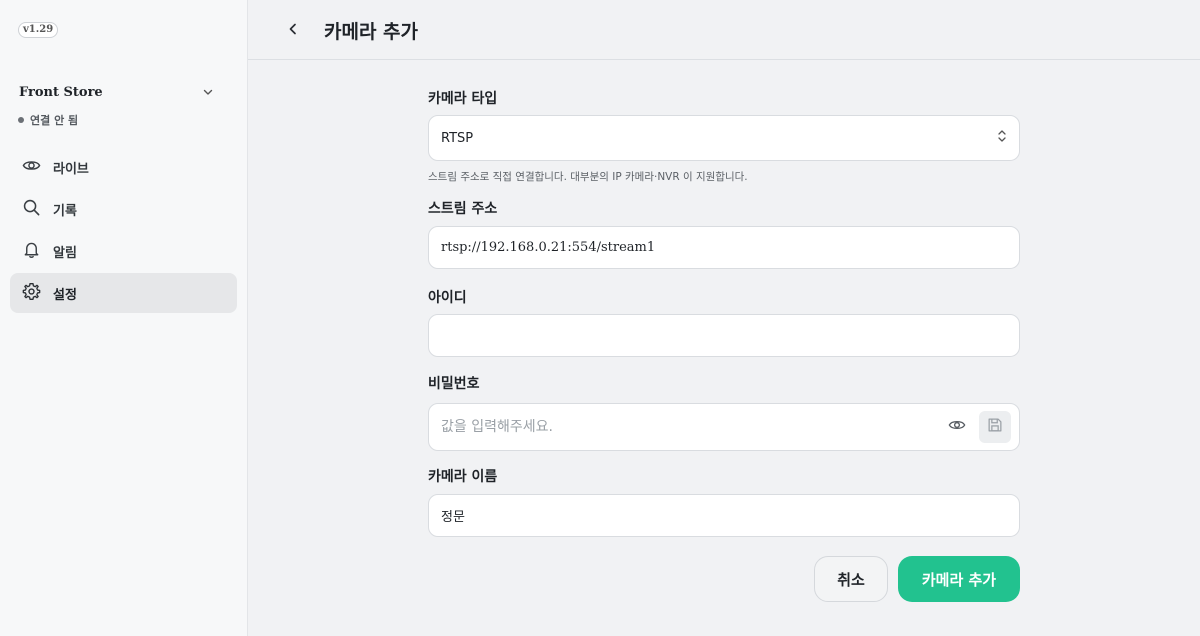  What do you see at coordinates (463, 99) in the screenshot?
I see `camera-type-label: 카메라 타입` at bounding box center [463, 99].